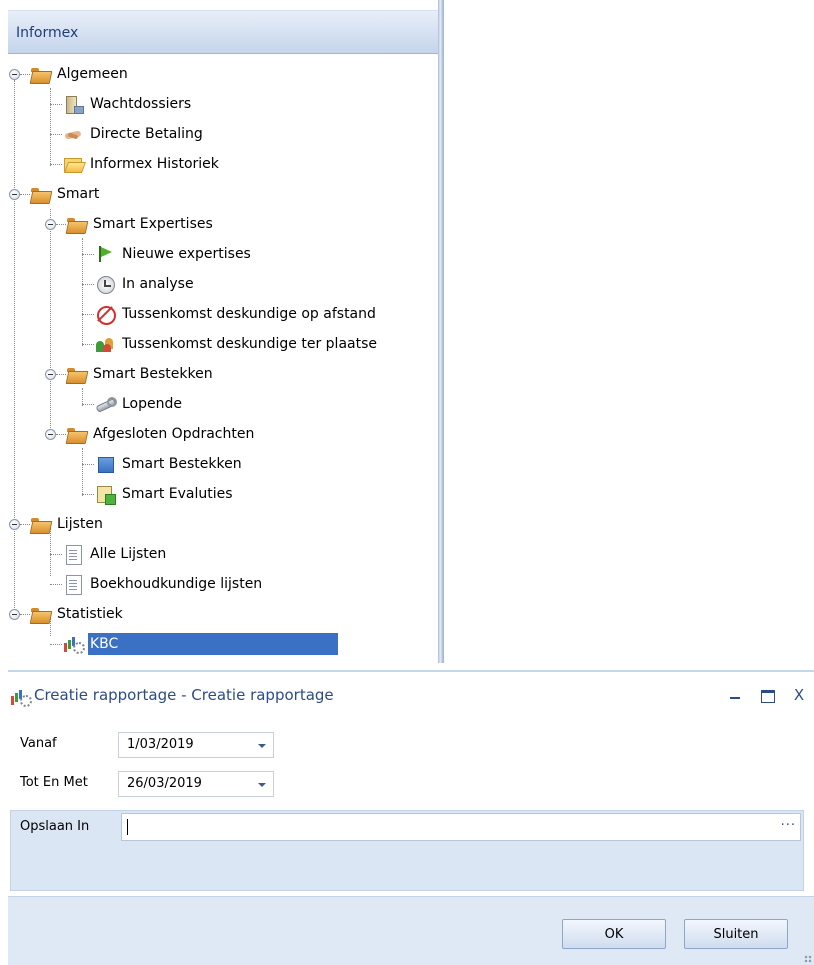  What do you see at coordinates (184, 695) in the screenshot?
I see `dialog-title: Creatie rapportage - Creatie rapportage` at bounding box center [184, 695].